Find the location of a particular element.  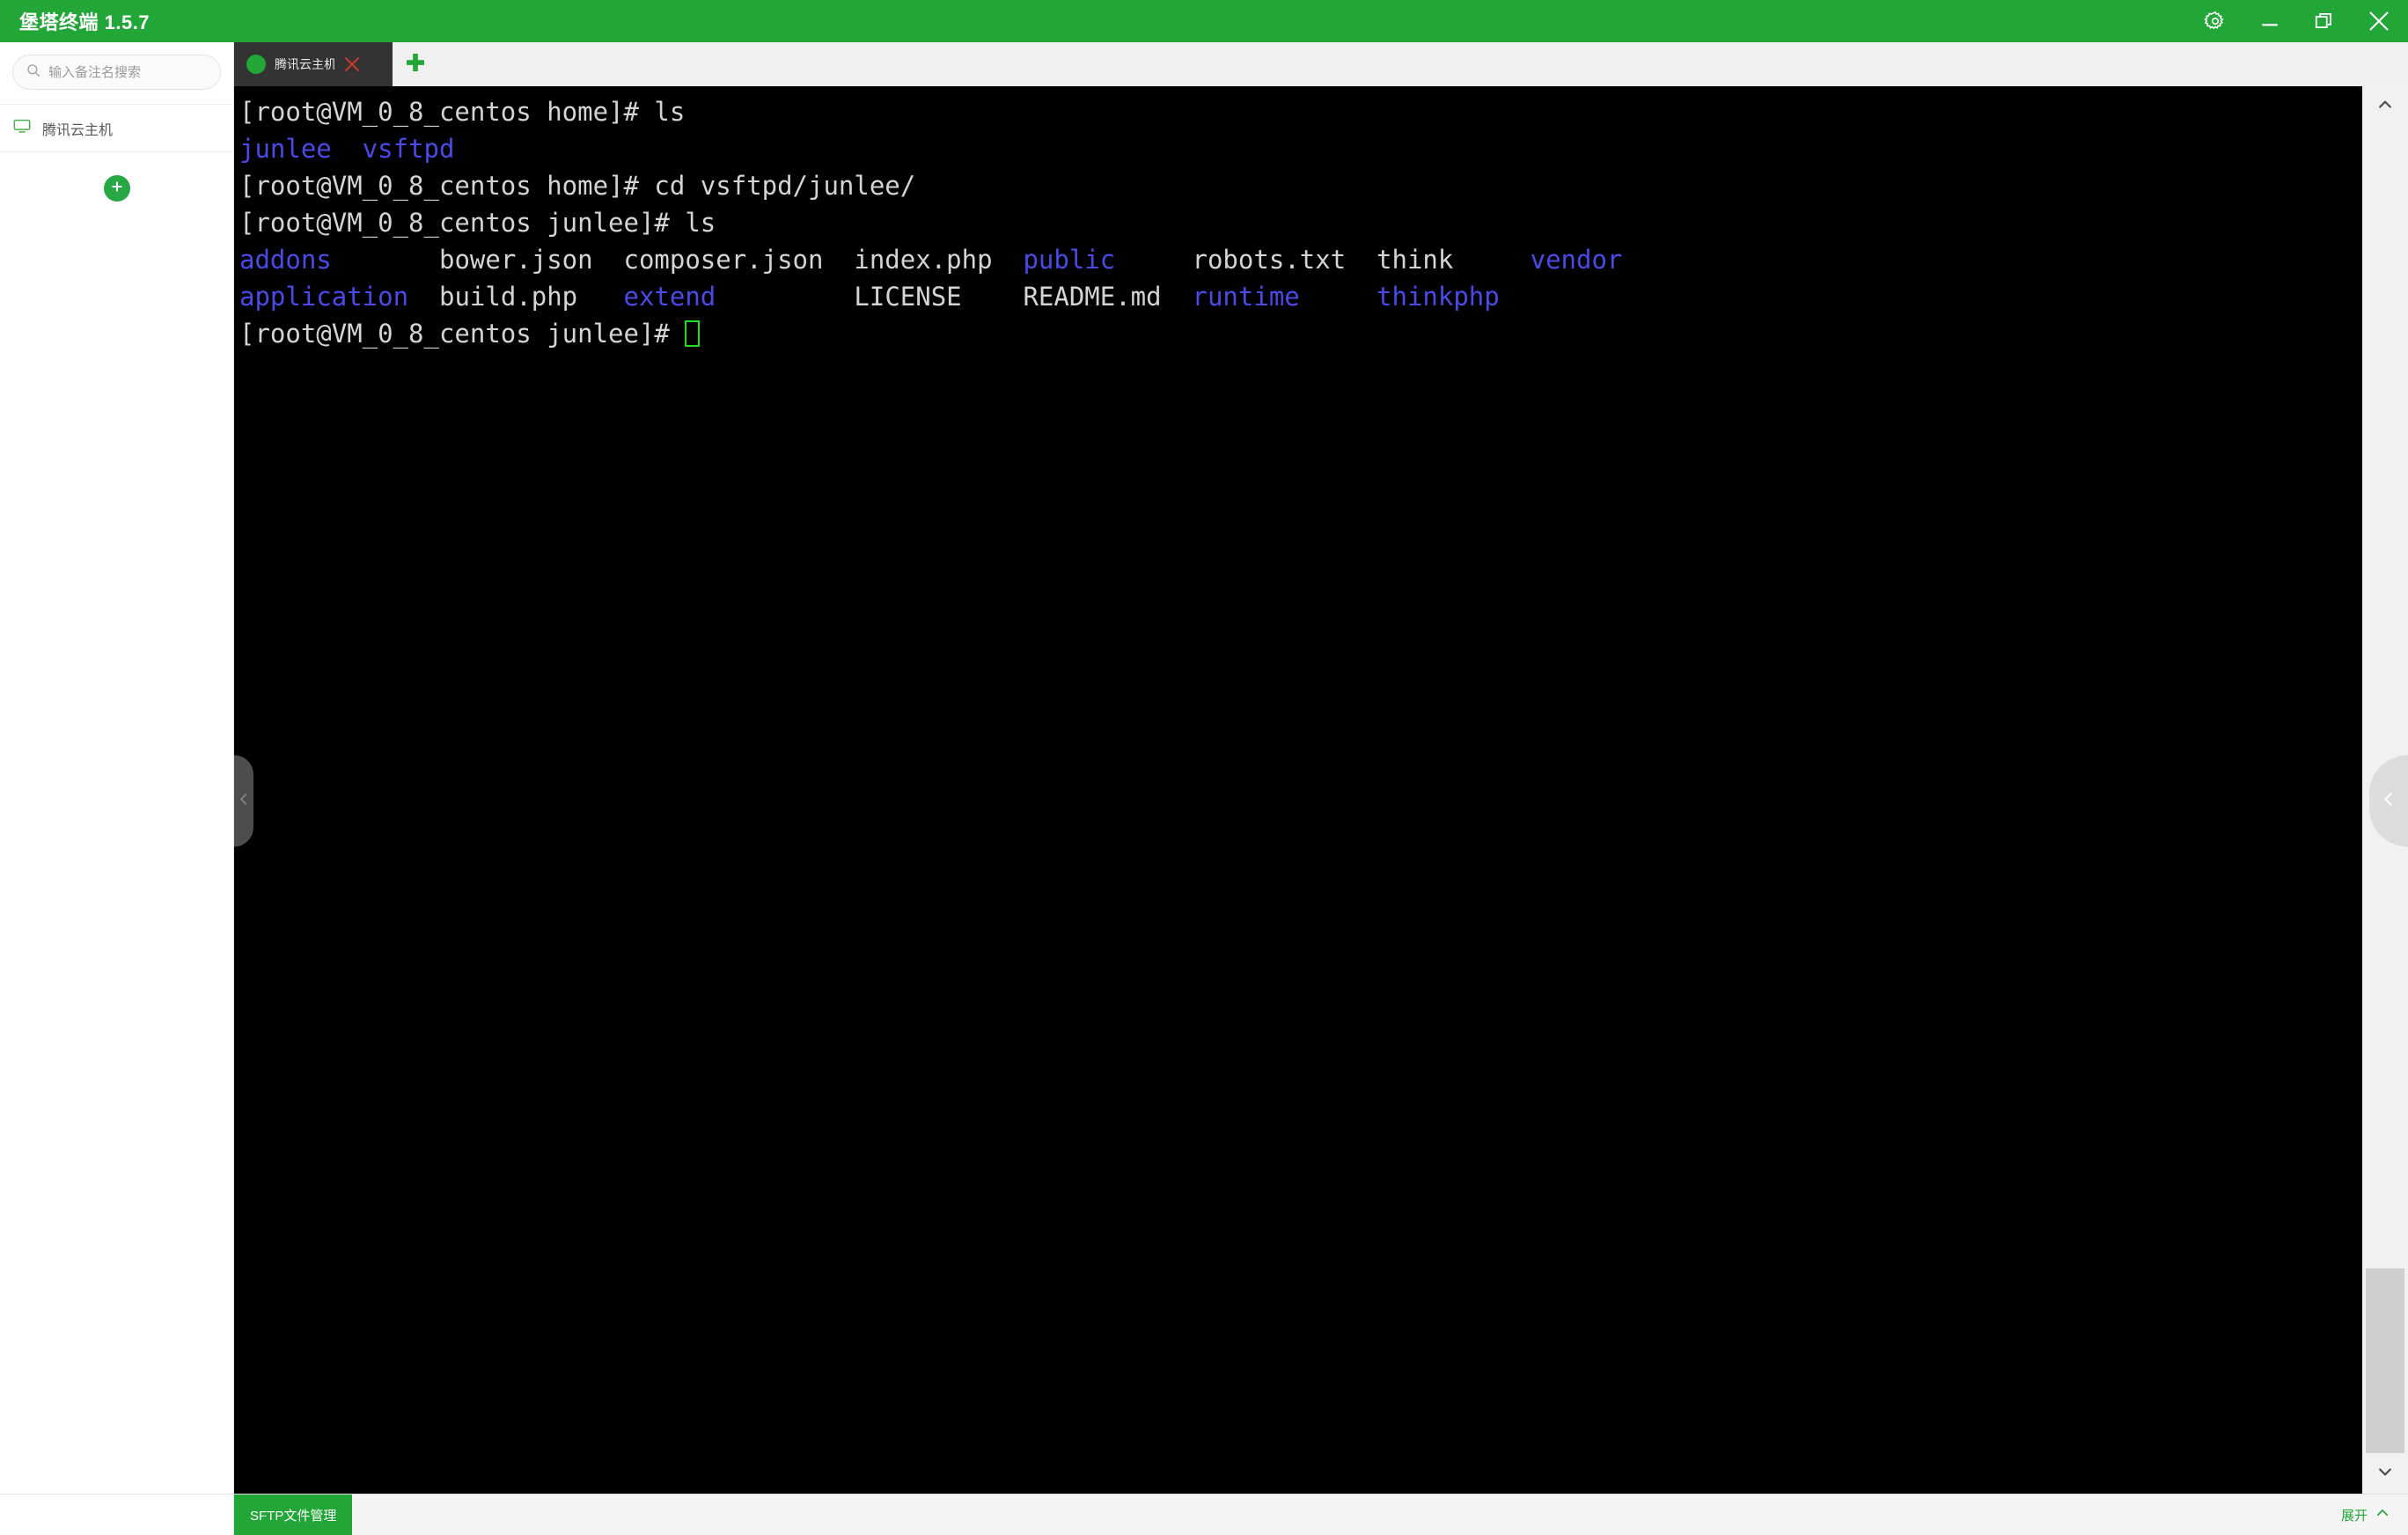

host-label: 腾讯云主机 is located at coordinates (78, 130).